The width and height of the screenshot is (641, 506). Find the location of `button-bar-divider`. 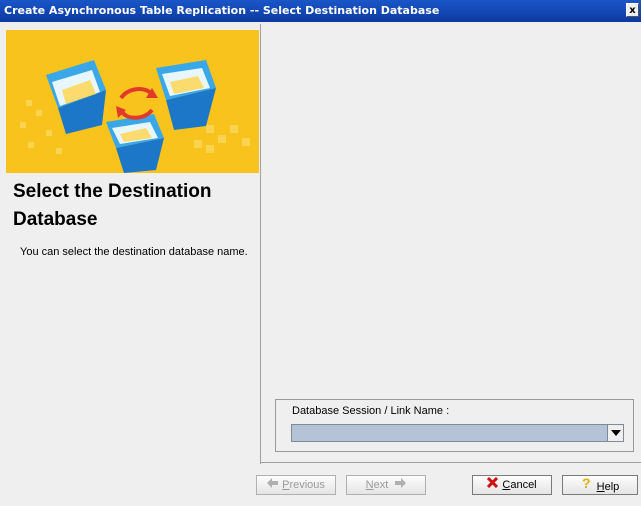

button-bar-divider is located at coordinates (450, 462).